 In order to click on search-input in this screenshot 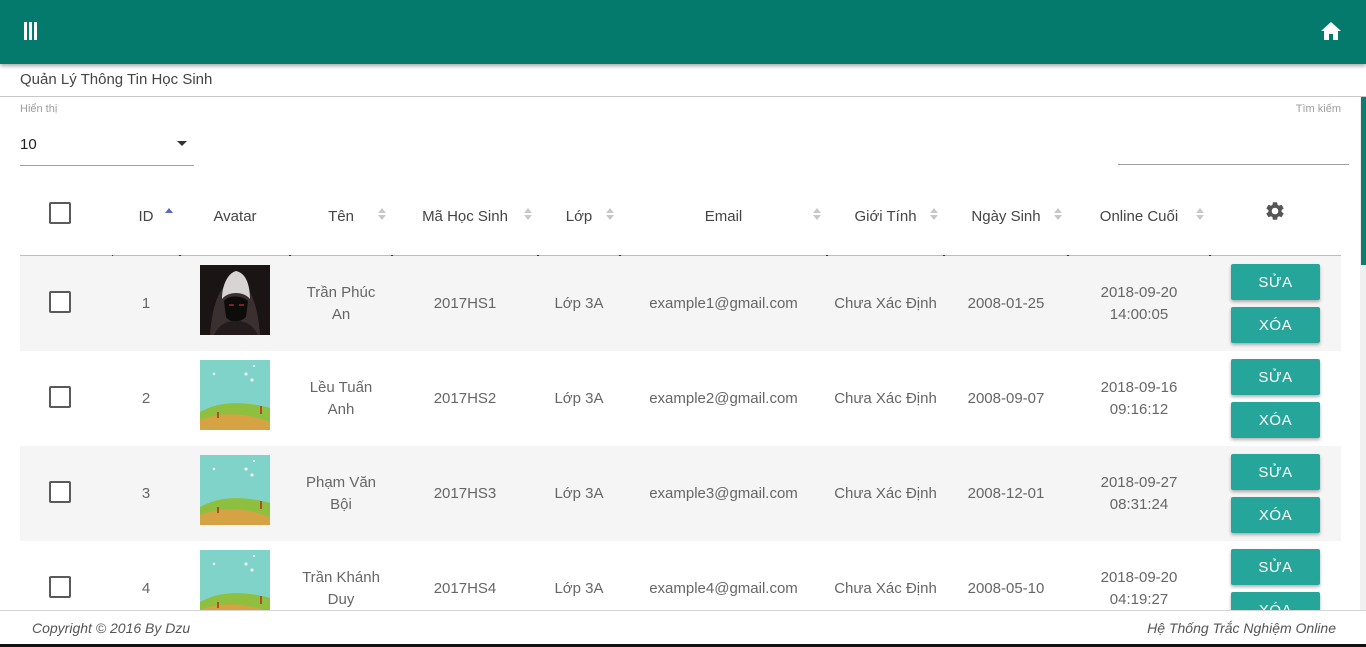, I will do `click(1233, 149)`.